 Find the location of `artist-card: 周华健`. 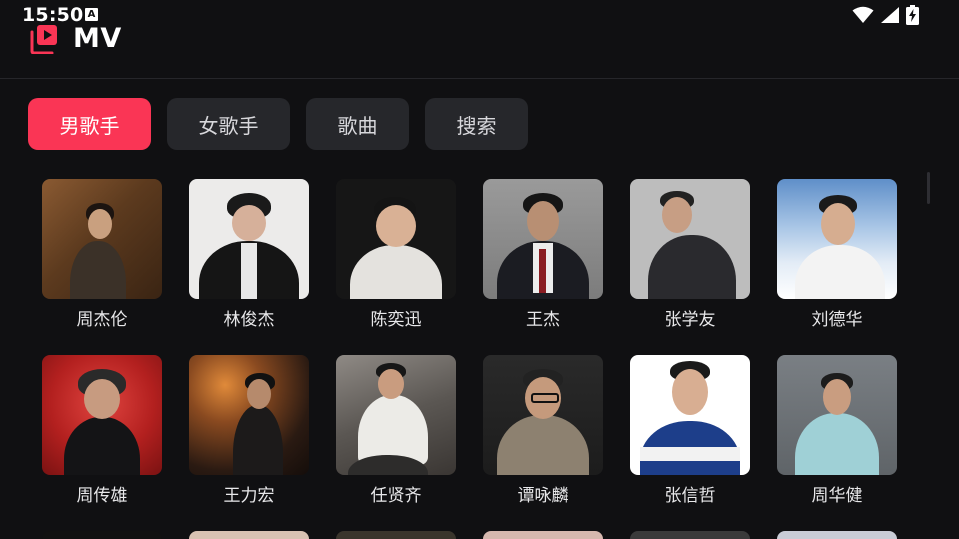

artist-card: 周华健 is located at coordinates (837, 430).